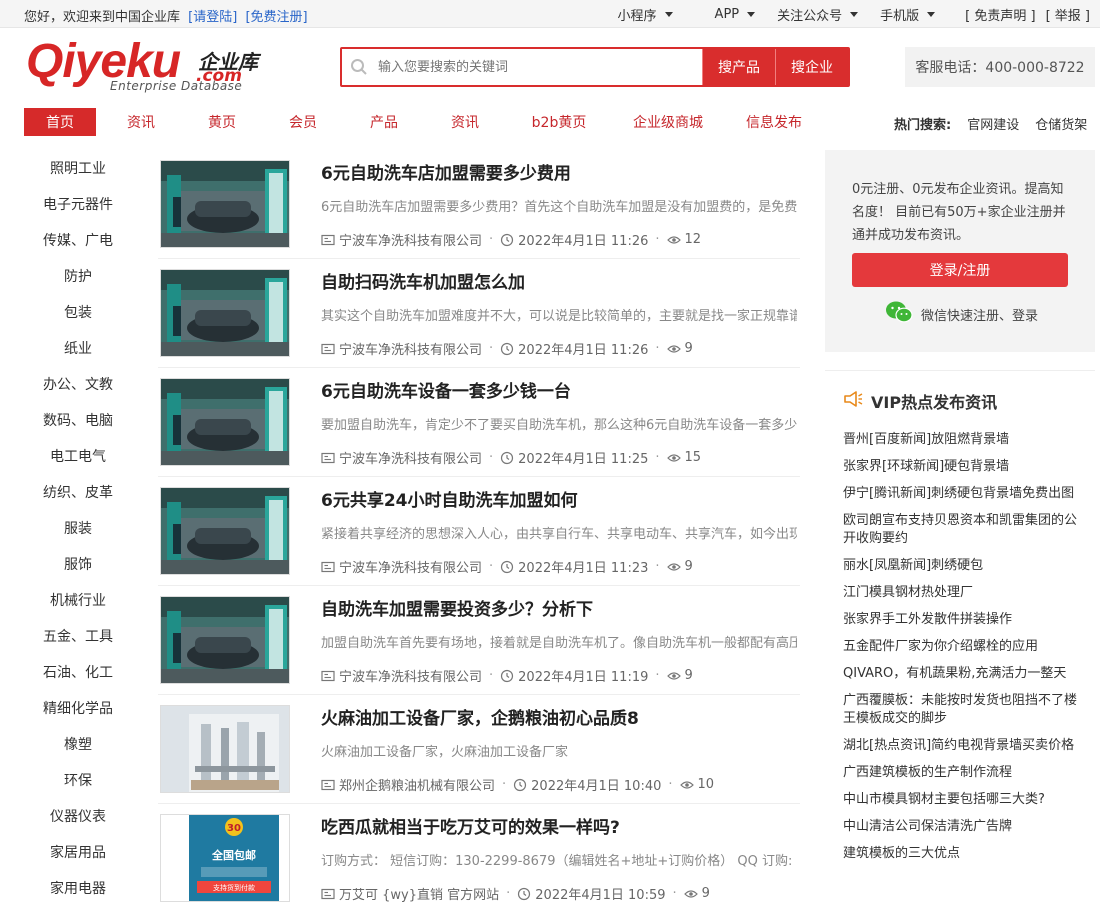 The image size is (1100, 904). Describe the element at coordinates (78, 528) in the screenshot. I see `category-item: 服装` at that location.